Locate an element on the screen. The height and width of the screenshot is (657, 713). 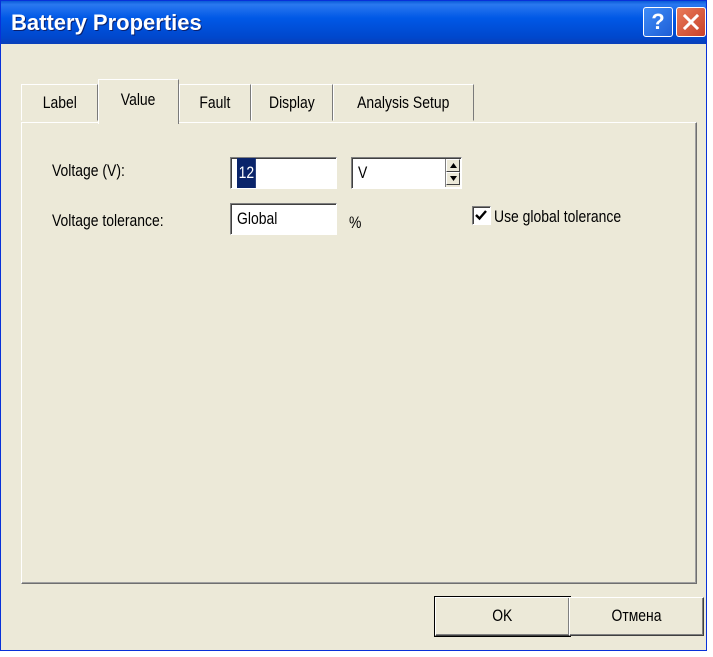
ok-button: OK is located at coordinates (502, 616).